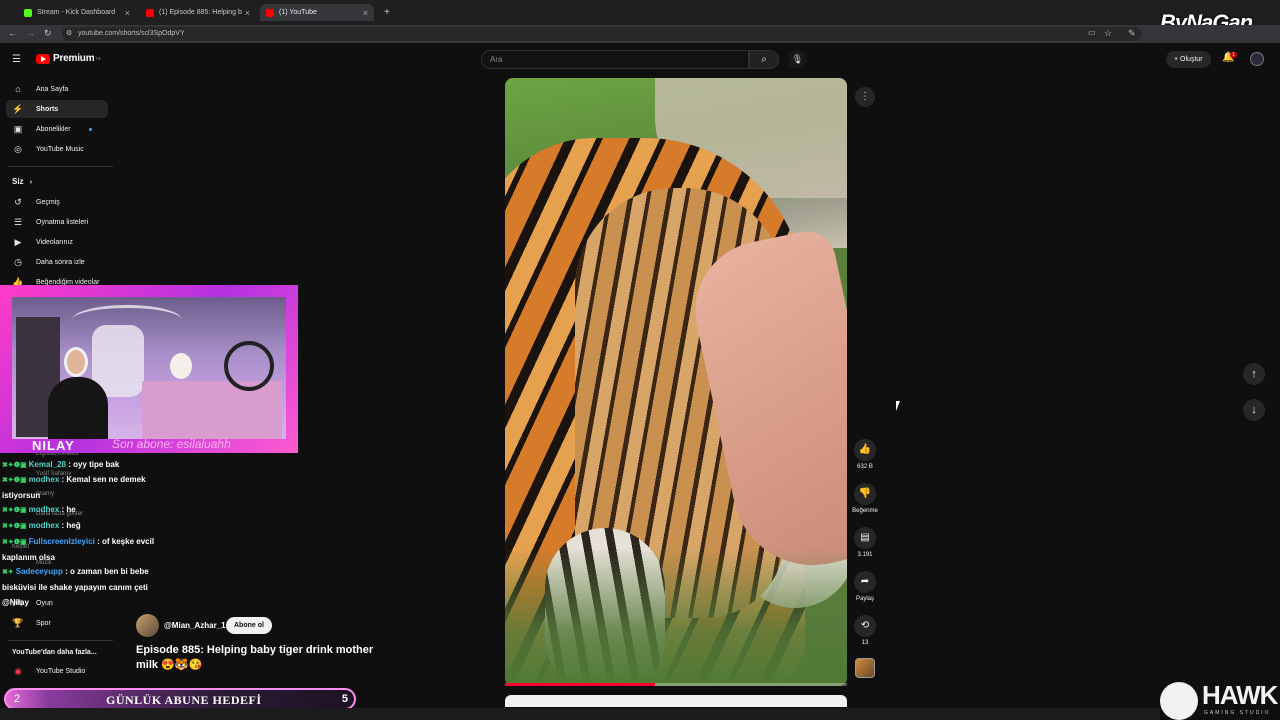 The height and width of the screenshot is (720, 1280). Describe the element at coordinates (865, 450) in the screenshot. I see `thumbs-up-icon: 👍` at that location.